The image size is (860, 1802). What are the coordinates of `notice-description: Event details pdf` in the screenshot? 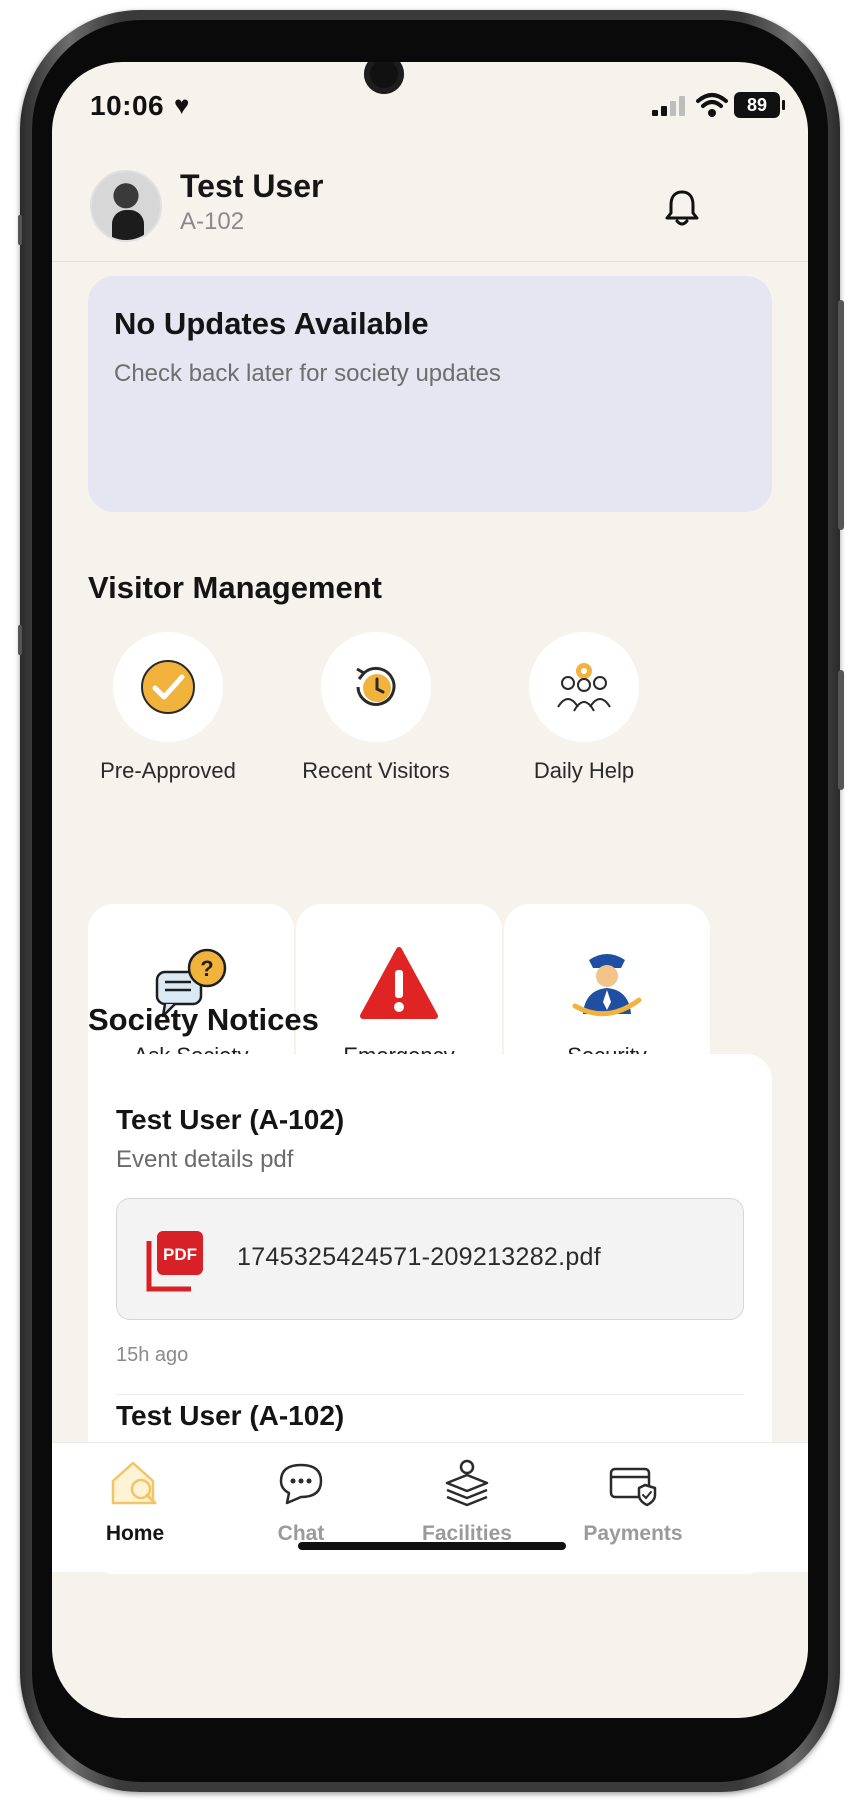 It's located at (205, 1159).